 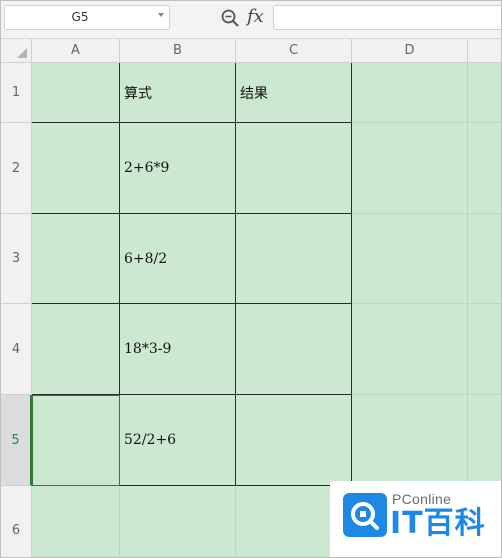 What do you see at coordinates (294, 51) in the screenshot?
I see `column-header-c: C` at bounding box center [294, 51].